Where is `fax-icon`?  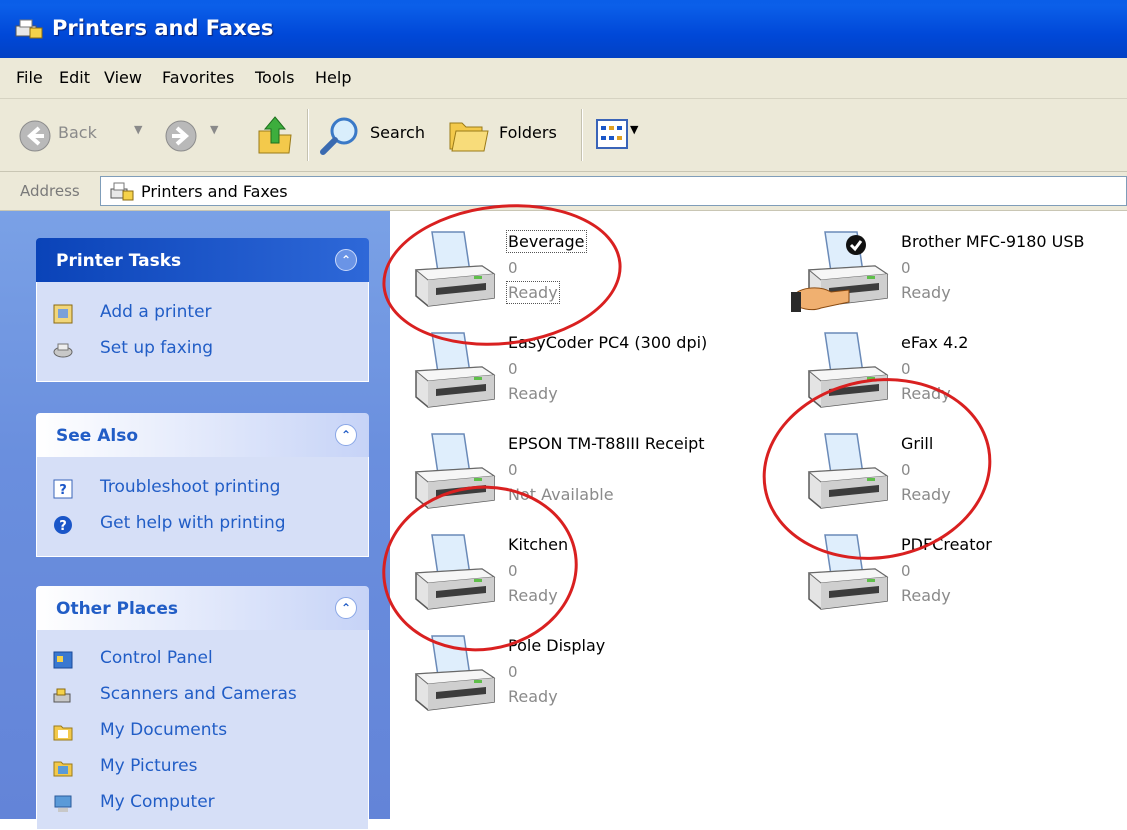
fax-icon is located at coordinates (63, 350).